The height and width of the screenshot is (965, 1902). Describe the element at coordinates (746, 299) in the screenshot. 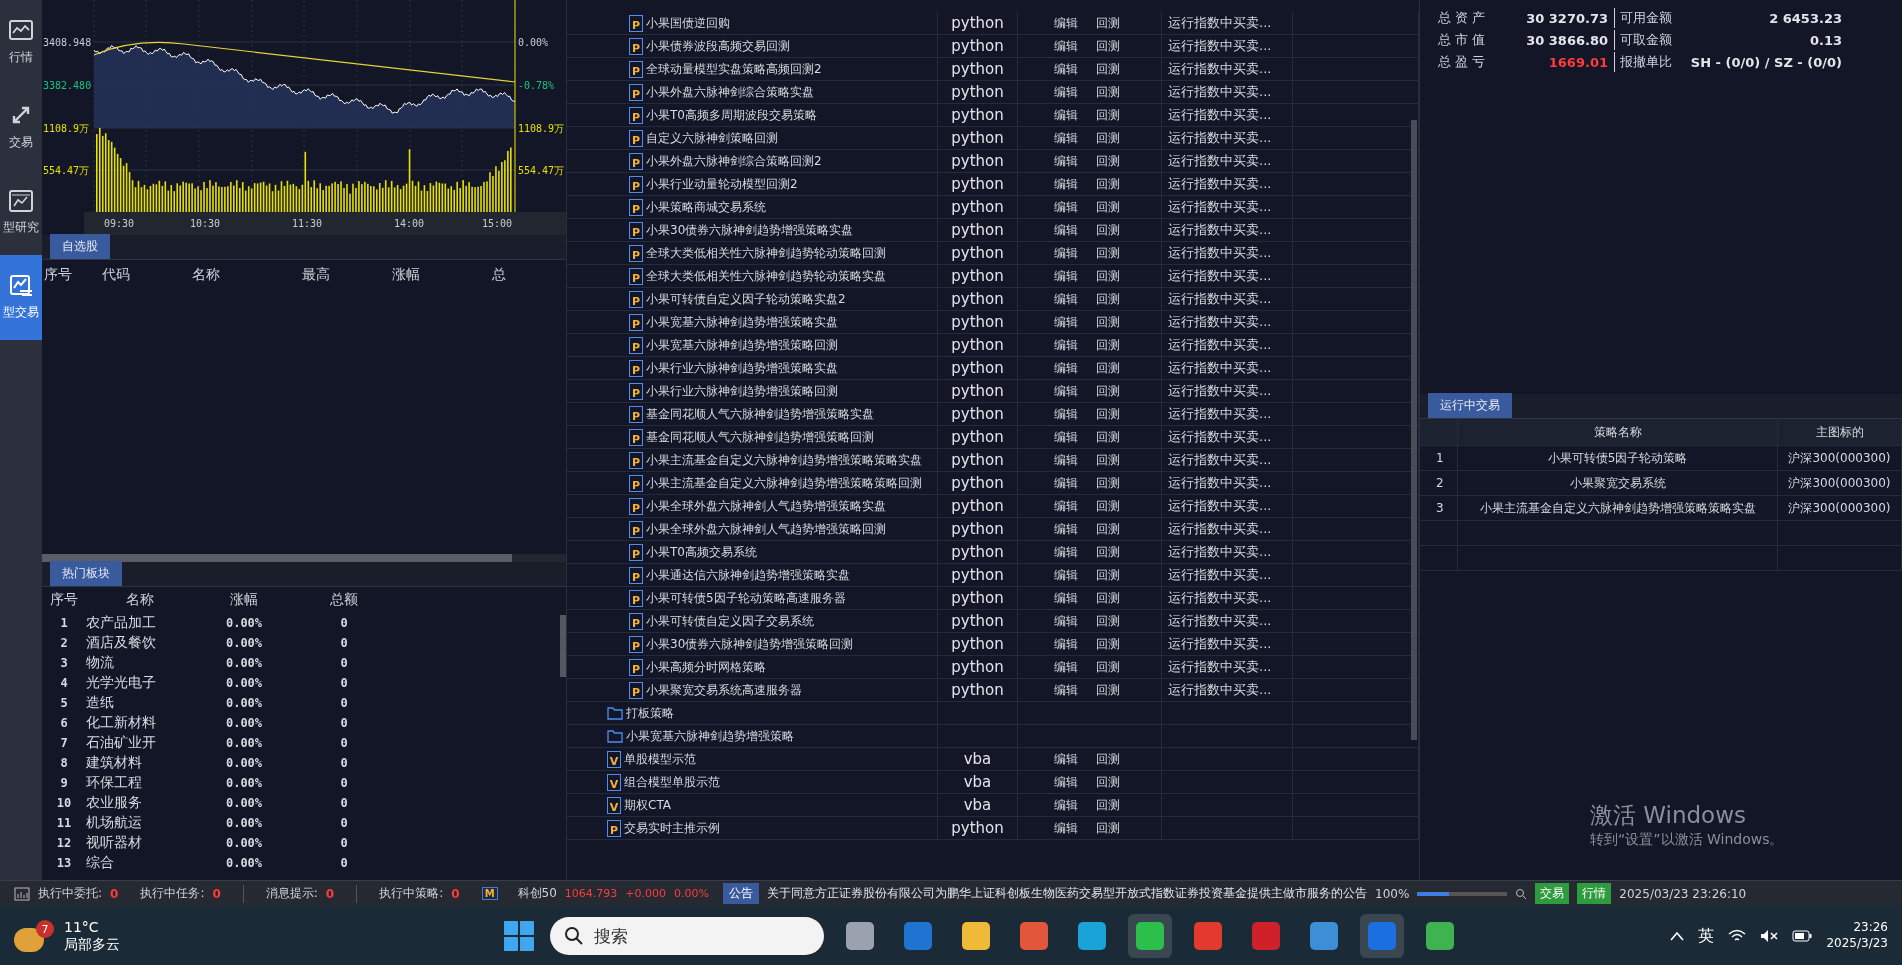

I see `strategy-name: 小果可转债自定义因子轮动策略实盘2` at that location.